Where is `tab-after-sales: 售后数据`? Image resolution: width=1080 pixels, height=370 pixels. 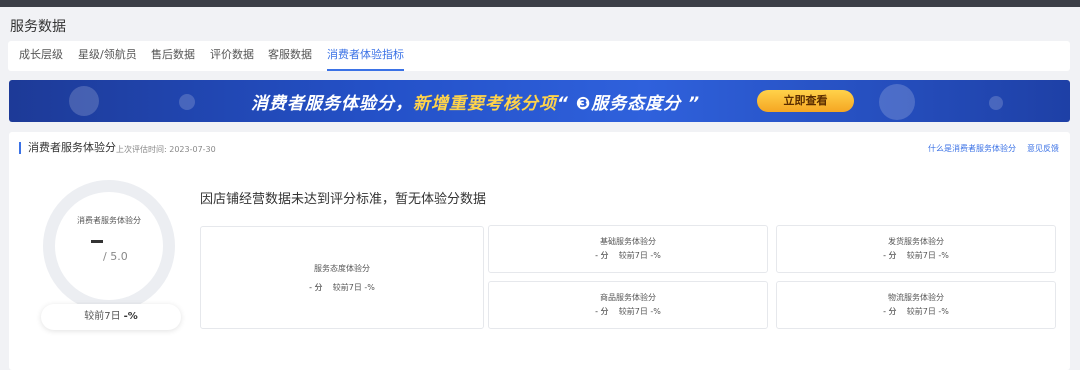
tab-after-sales: 售后数据 is located at coordinates (173, 56).